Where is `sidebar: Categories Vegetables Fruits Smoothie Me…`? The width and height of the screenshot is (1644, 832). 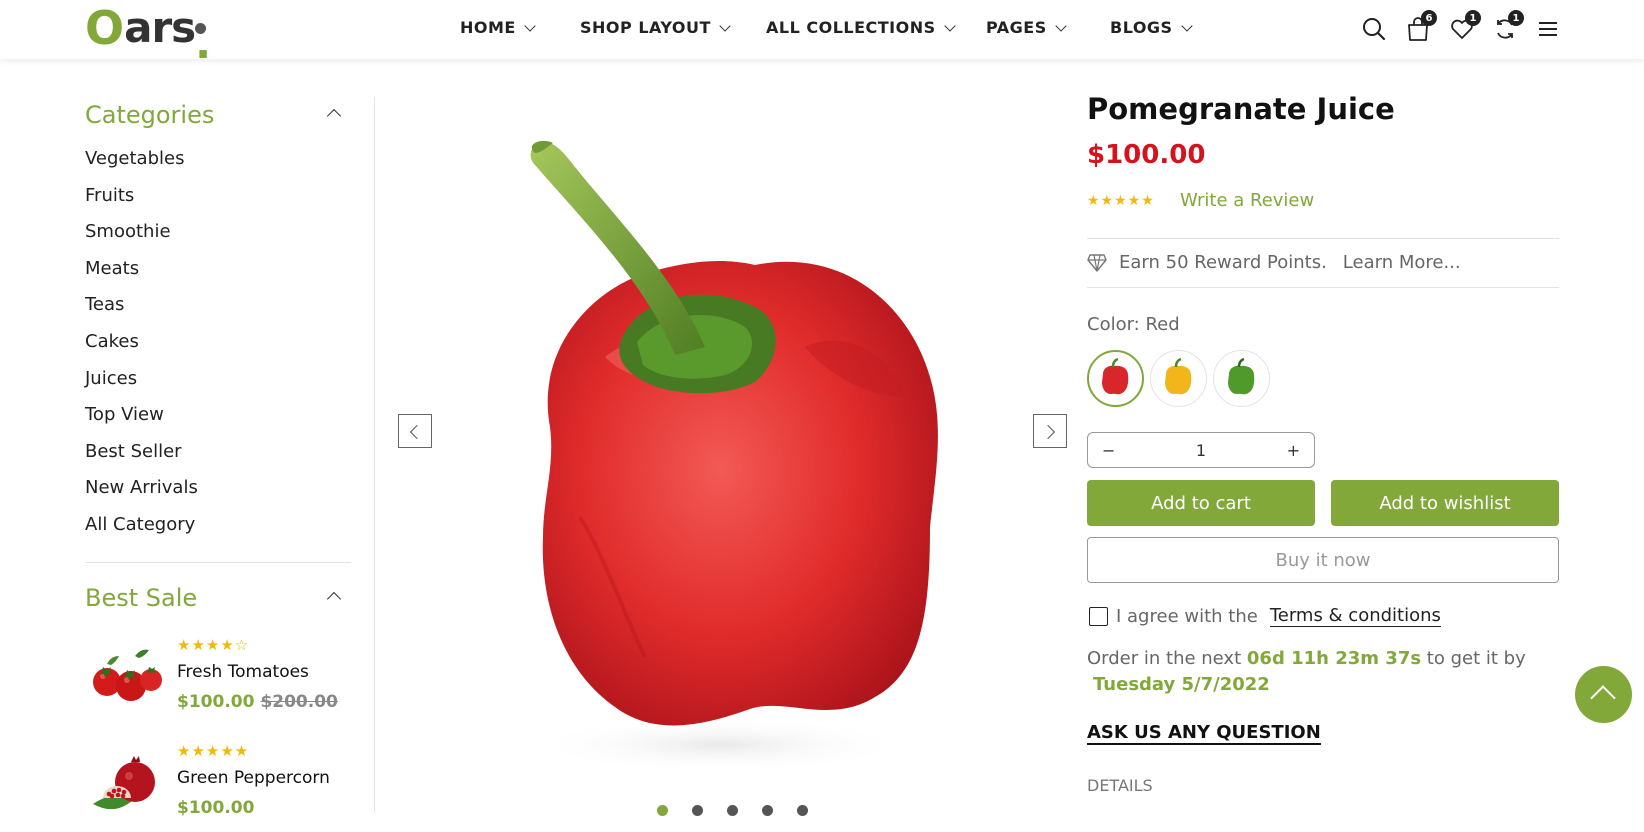 sidebar: Categories Vegetables Fruits Smoothie Me… is located at coordinates (218, 319).